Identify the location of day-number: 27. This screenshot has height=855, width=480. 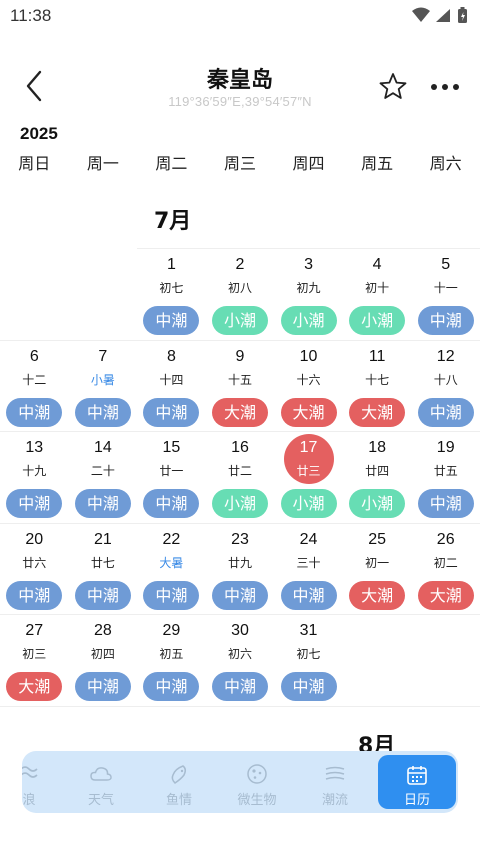
(34, 630).